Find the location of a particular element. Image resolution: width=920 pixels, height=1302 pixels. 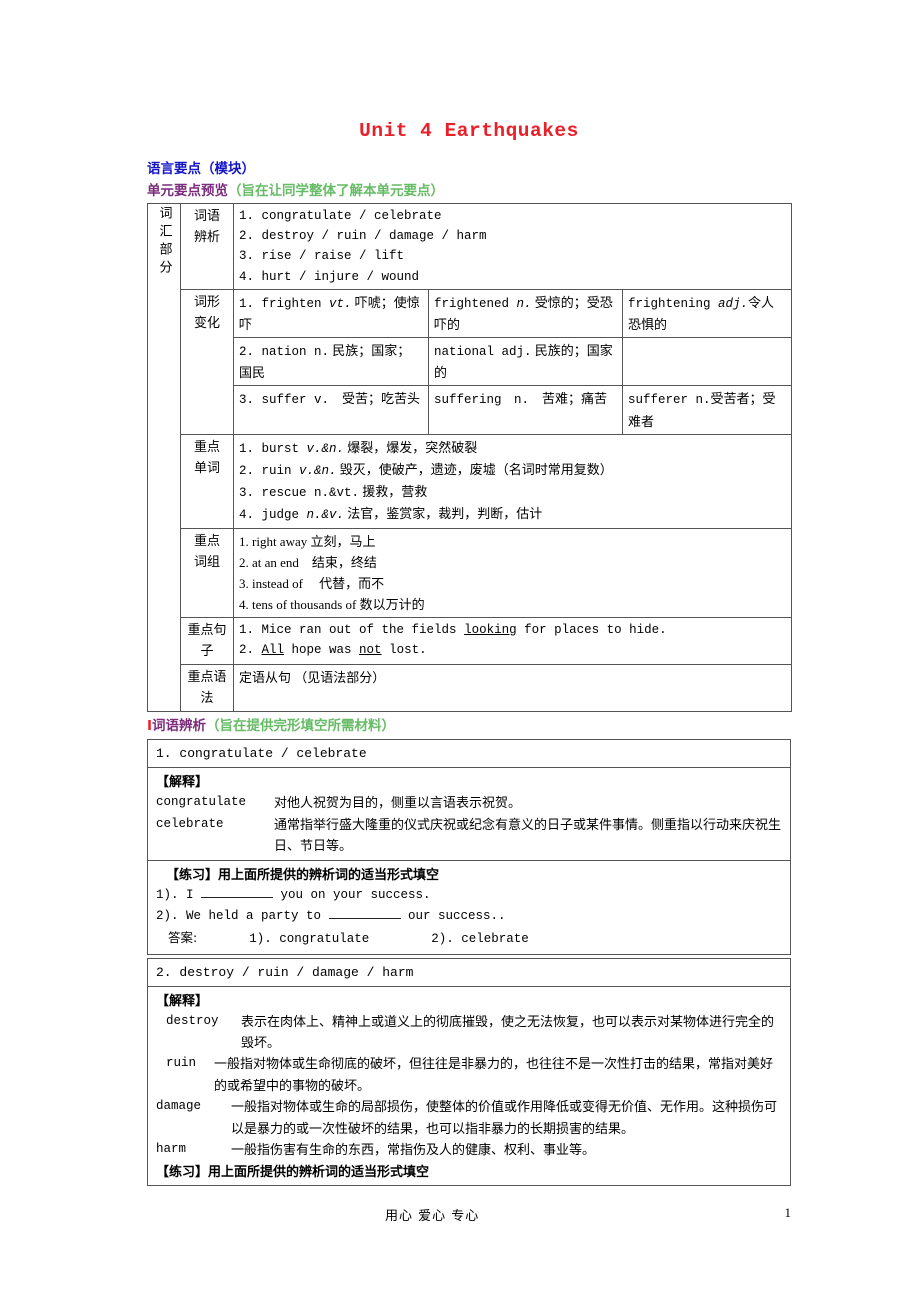

list-item: 3. rise / raise / lift is located at coordinates (322, 256).